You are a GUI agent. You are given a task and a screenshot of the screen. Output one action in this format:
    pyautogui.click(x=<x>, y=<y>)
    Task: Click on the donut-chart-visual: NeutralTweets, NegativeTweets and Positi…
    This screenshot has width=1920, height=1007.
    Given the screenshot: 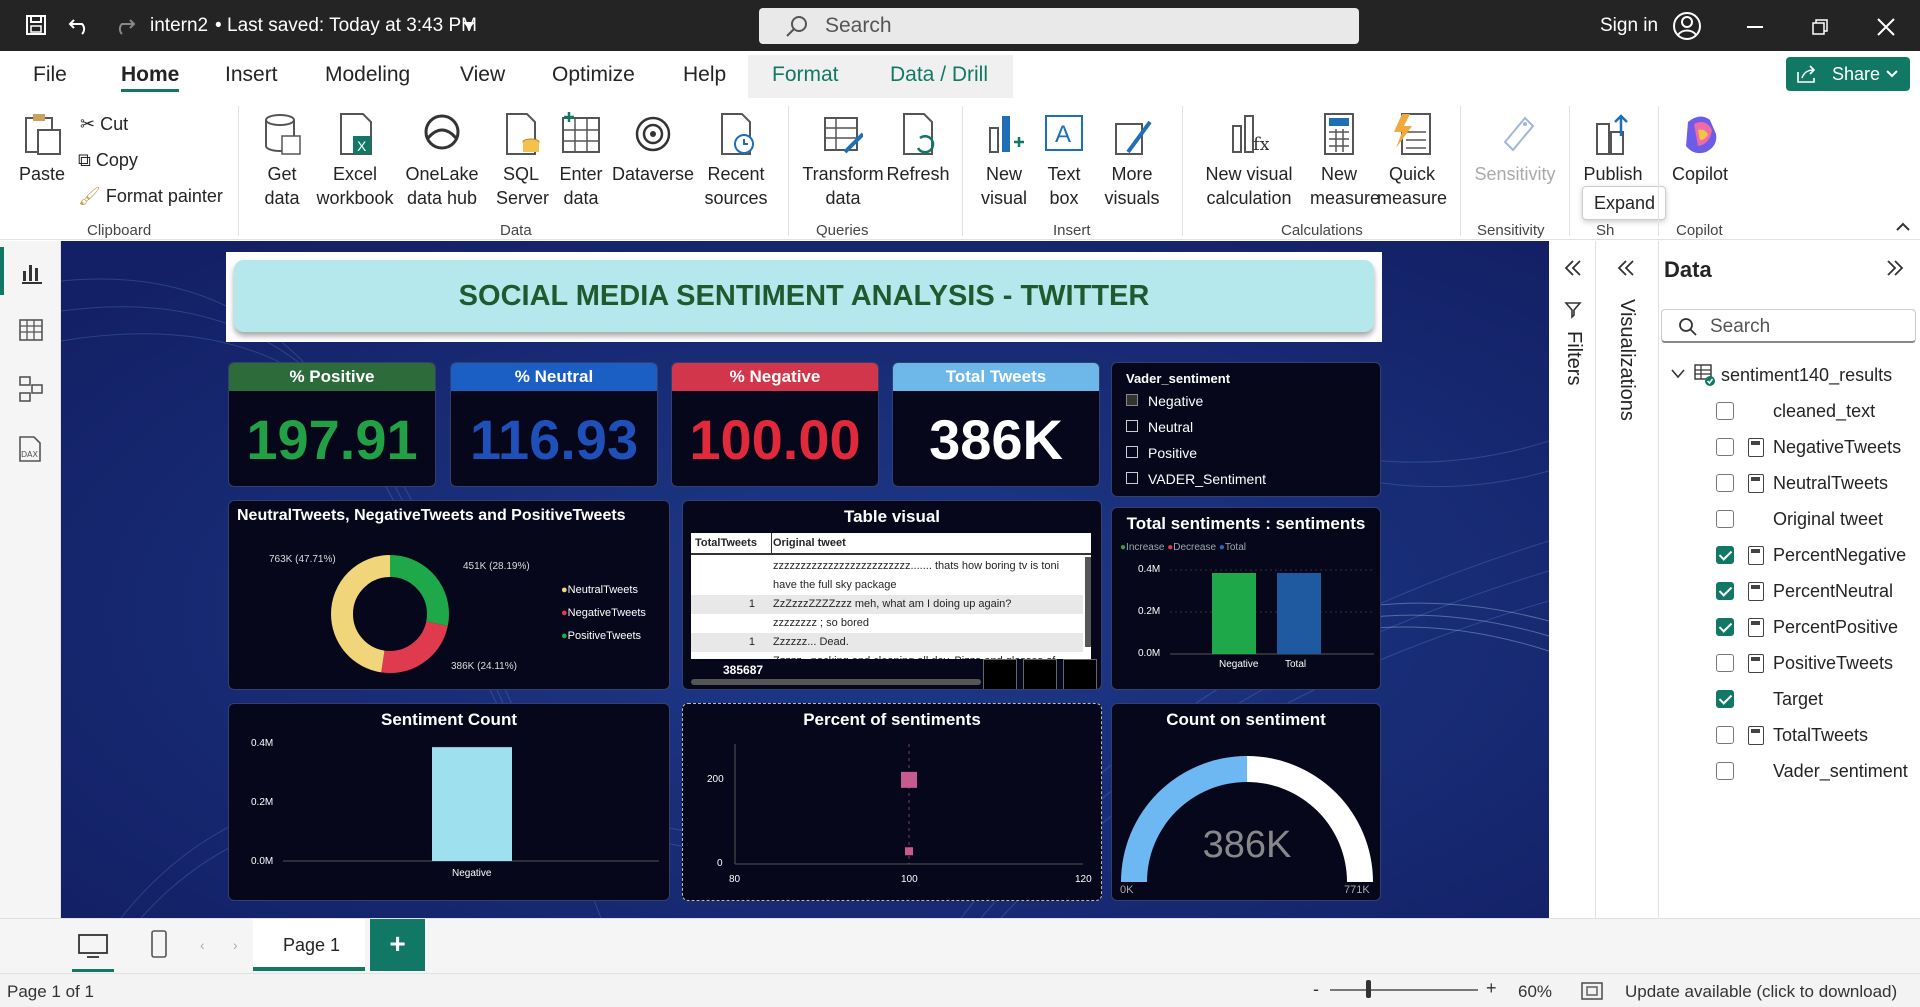 What is the action you would take?
    pyautogui.click(x=449, y=595)
    